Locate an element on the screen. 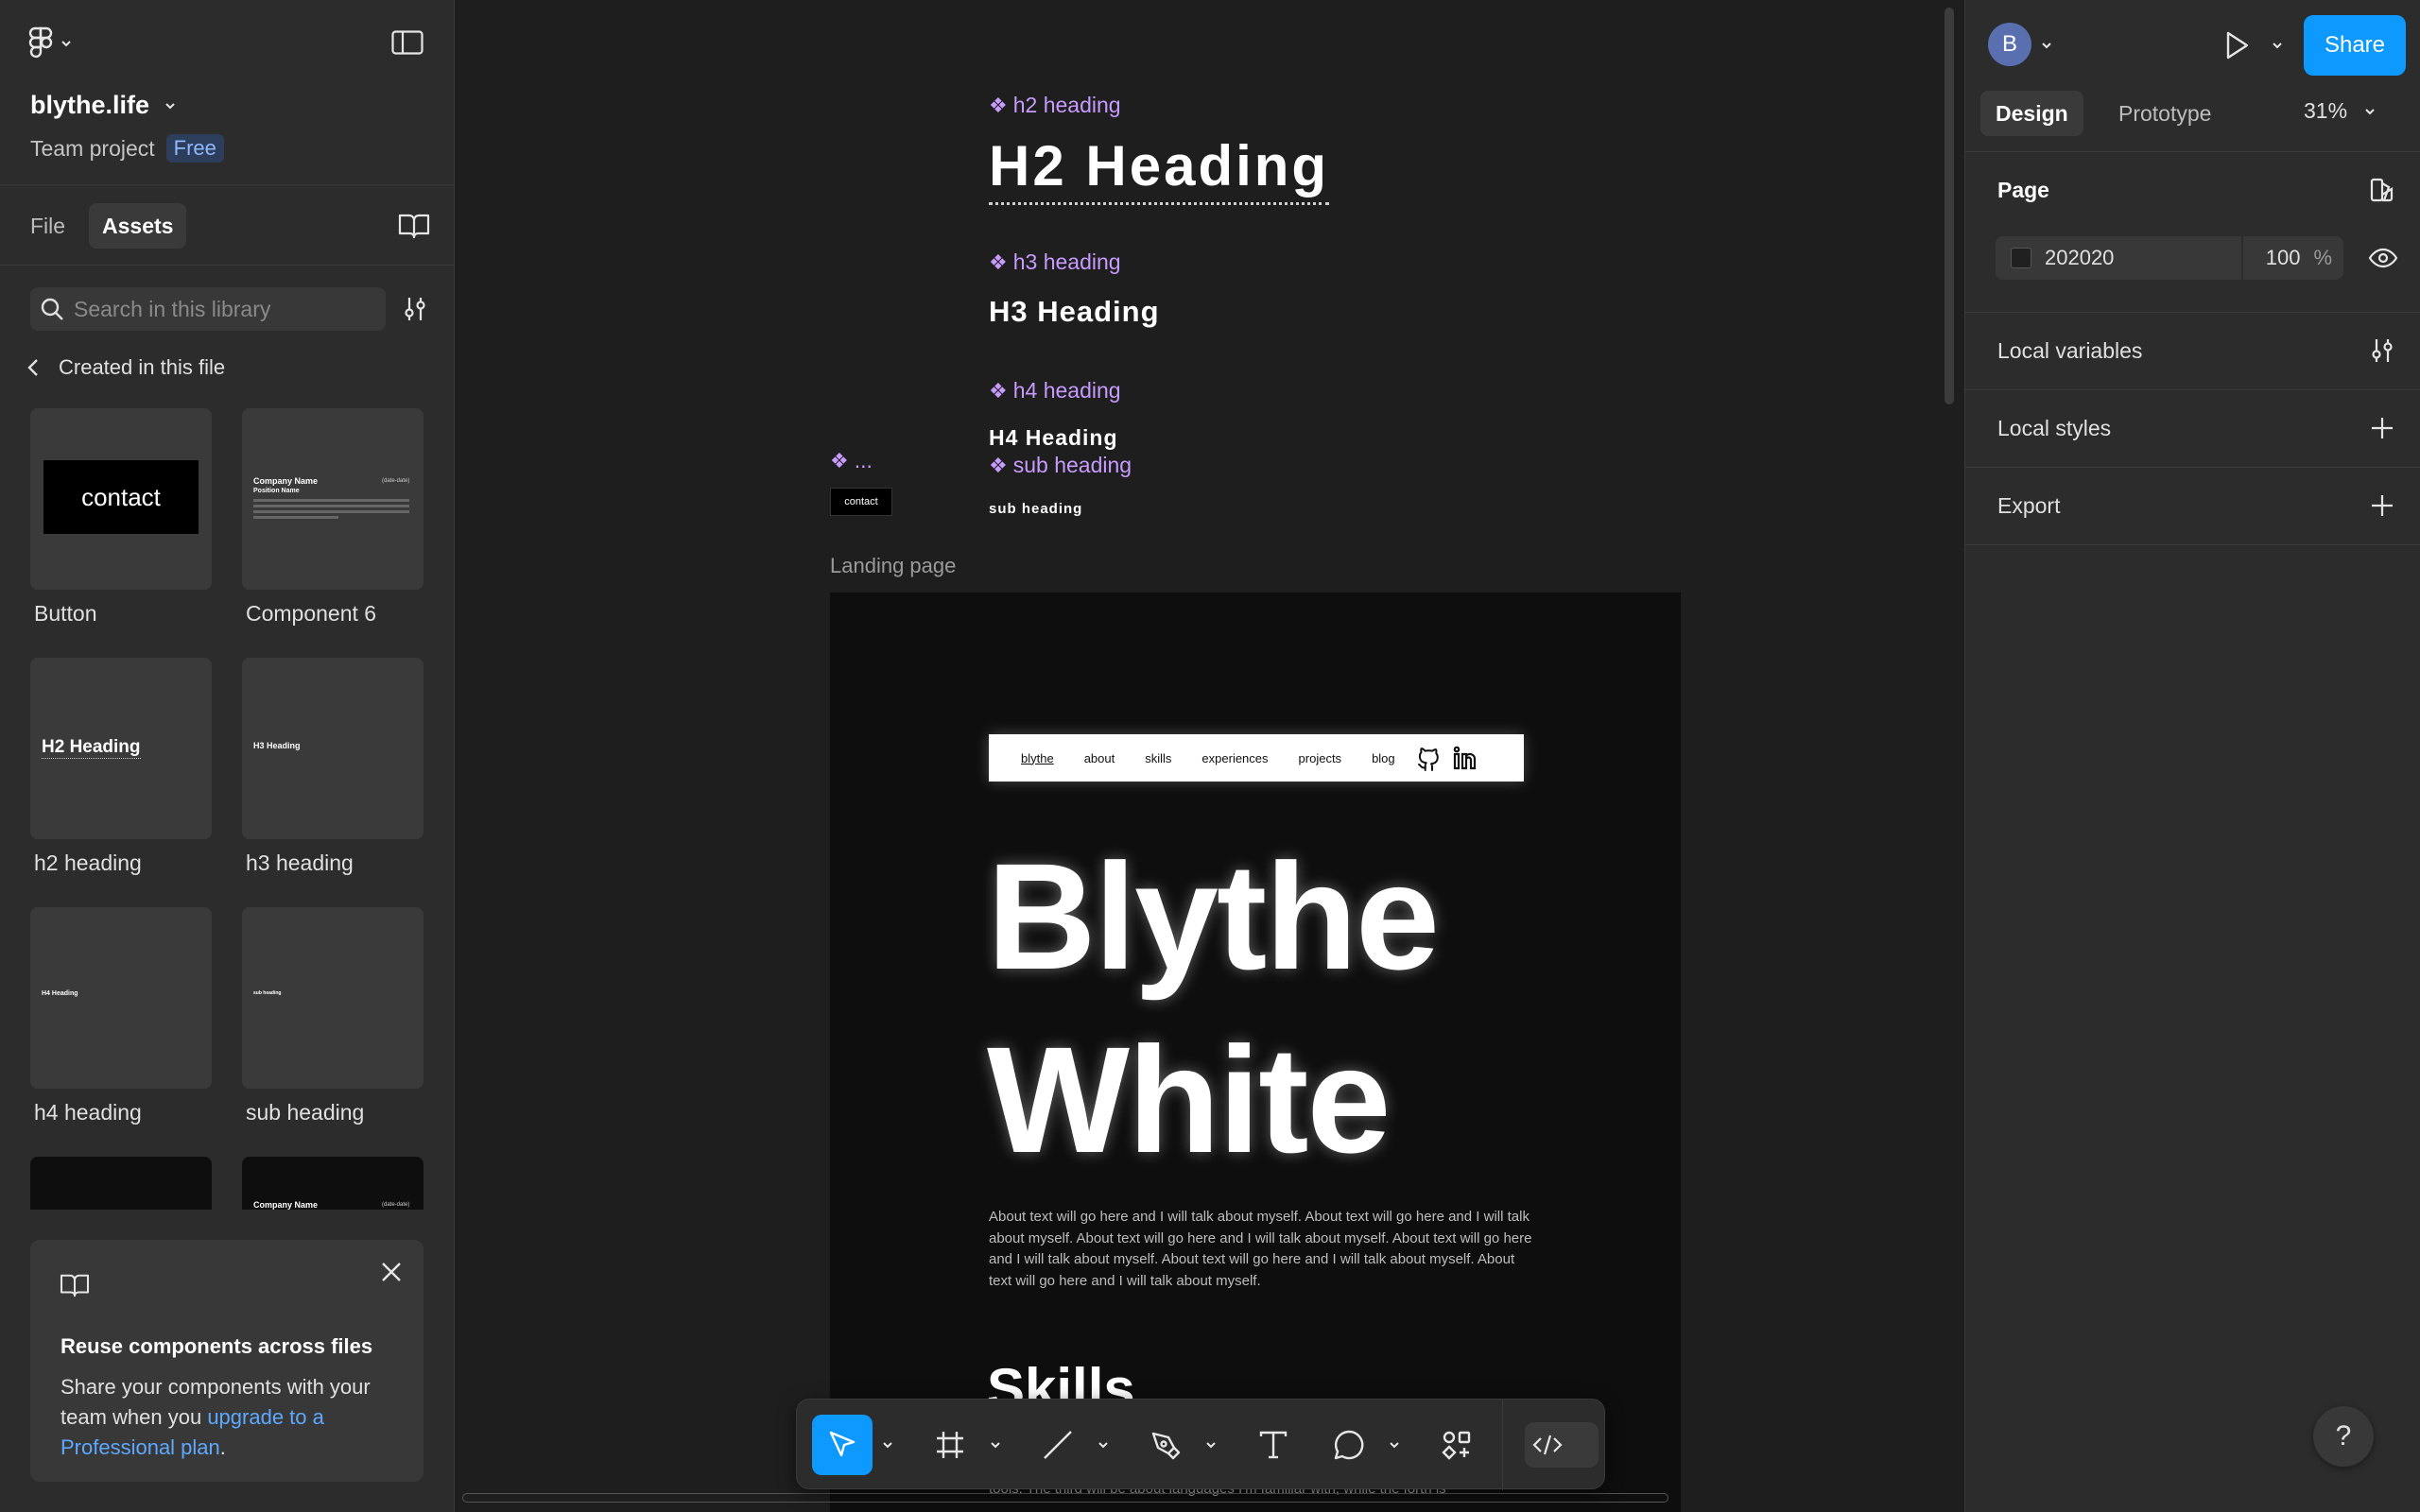 The width and height of the screenshot is (2420, 1512). divider is located at coordinates (2192, 544).